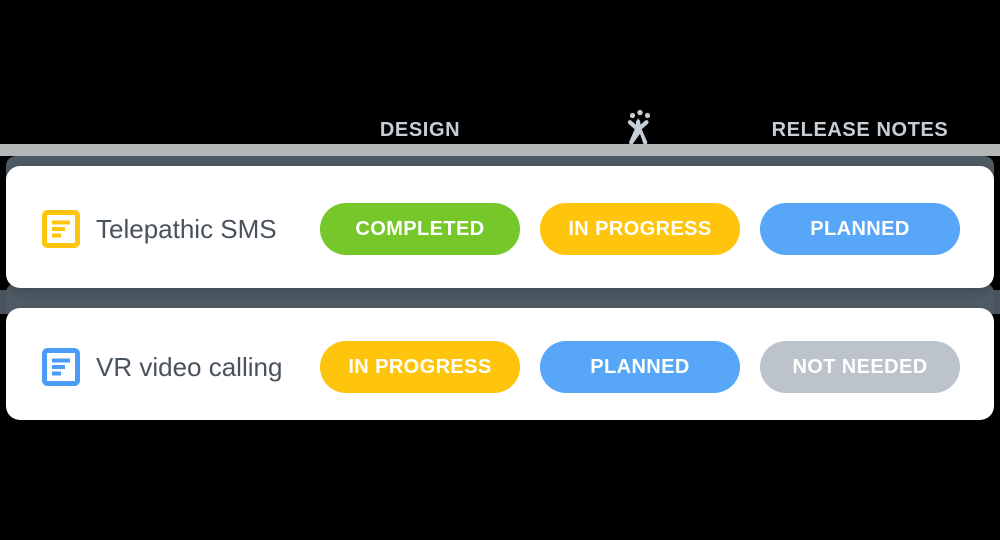 The image size is (1000, 540). Describe the element at coordinates (500, 130) in the screenshot. I see `column-header-row: DESIGN RELEASE NOTES` at that location.